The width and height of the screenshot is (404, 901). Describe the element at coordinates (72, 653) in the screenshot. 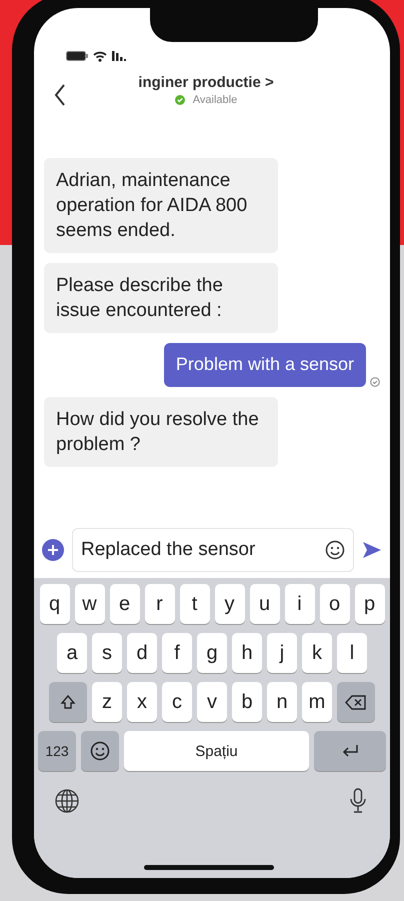

I see `letter-key: a` at that location.